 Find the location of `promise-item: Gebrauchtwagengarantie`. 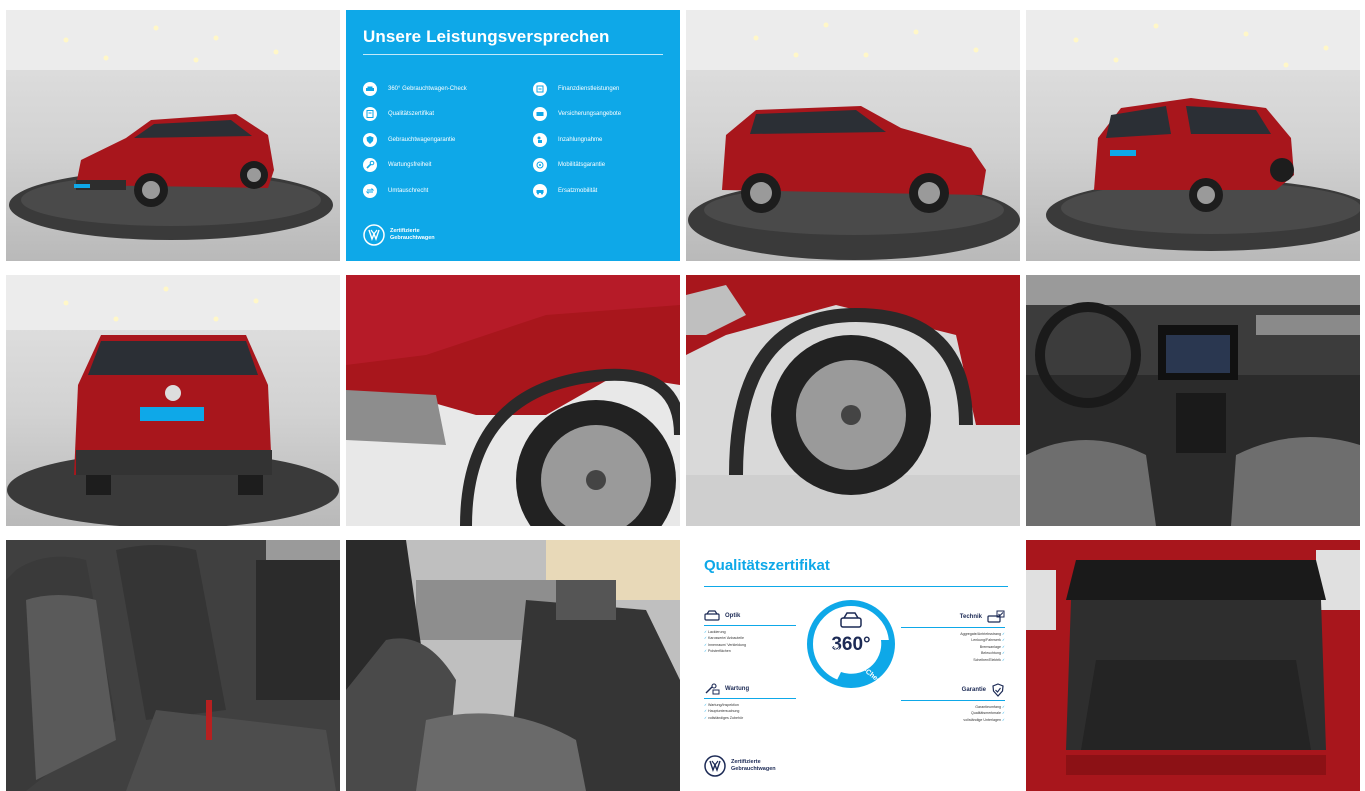

promise-item: Gebrauchtwagengarantie is located at coordinates (415, 140).